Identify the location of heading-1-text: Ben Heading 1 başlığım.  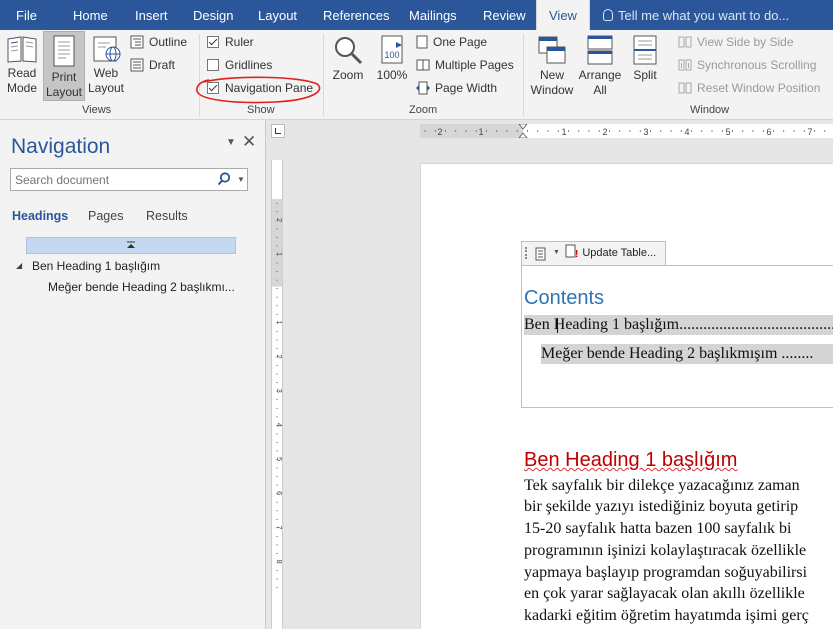
(631, 460).